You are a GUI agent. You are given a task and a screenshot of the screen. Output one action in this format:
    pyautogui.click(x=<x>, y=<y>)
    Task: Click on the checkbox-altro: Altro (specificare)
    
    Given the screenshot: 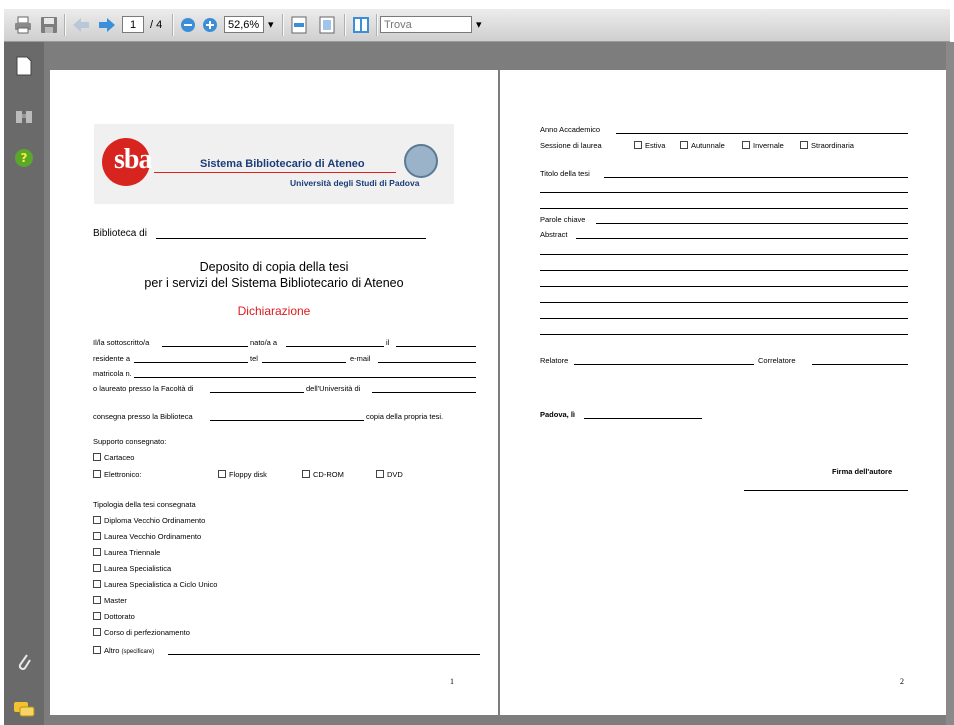 What is the action you would take?
    pyautogui.click(x=123, y=650)
    